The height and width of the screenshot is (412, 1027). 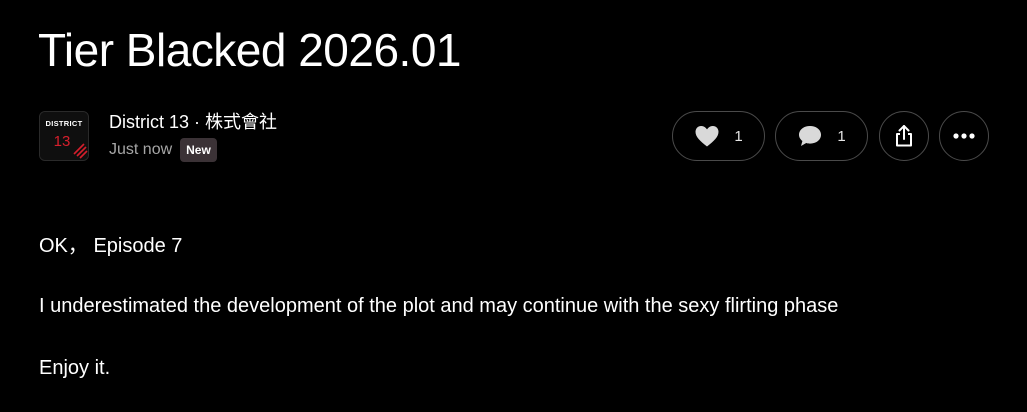 I want to click on comment-count: 1, so click(x=841, y=136).